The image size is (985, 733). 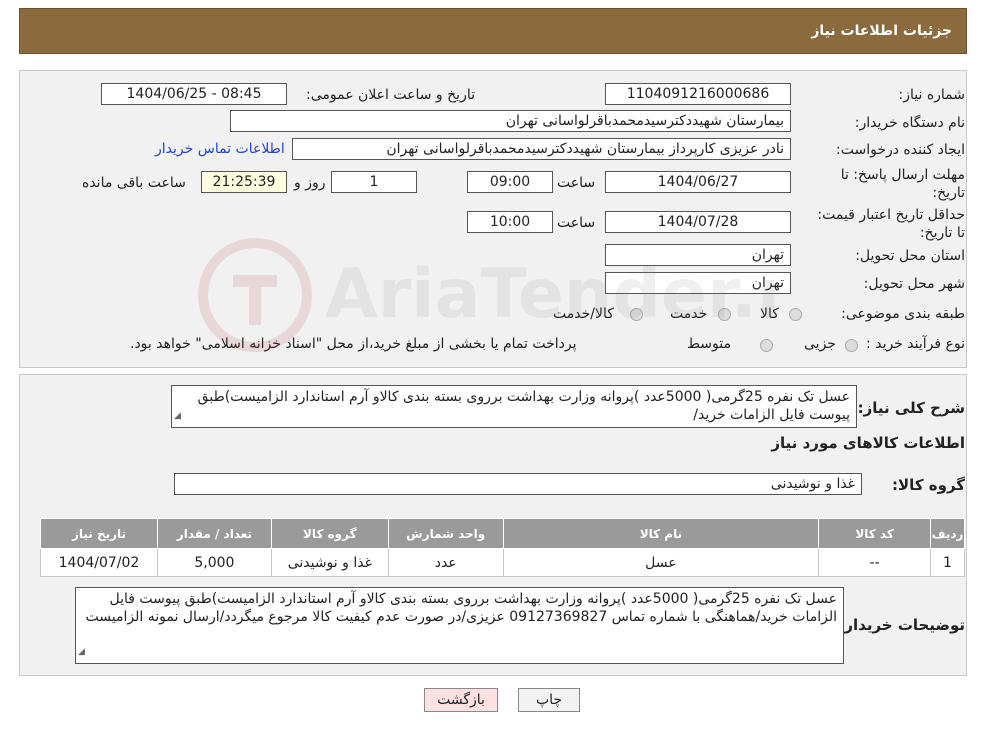 I want to click on creator-label: ایجاد کننده درخواست:, so click(x=900, y=150).